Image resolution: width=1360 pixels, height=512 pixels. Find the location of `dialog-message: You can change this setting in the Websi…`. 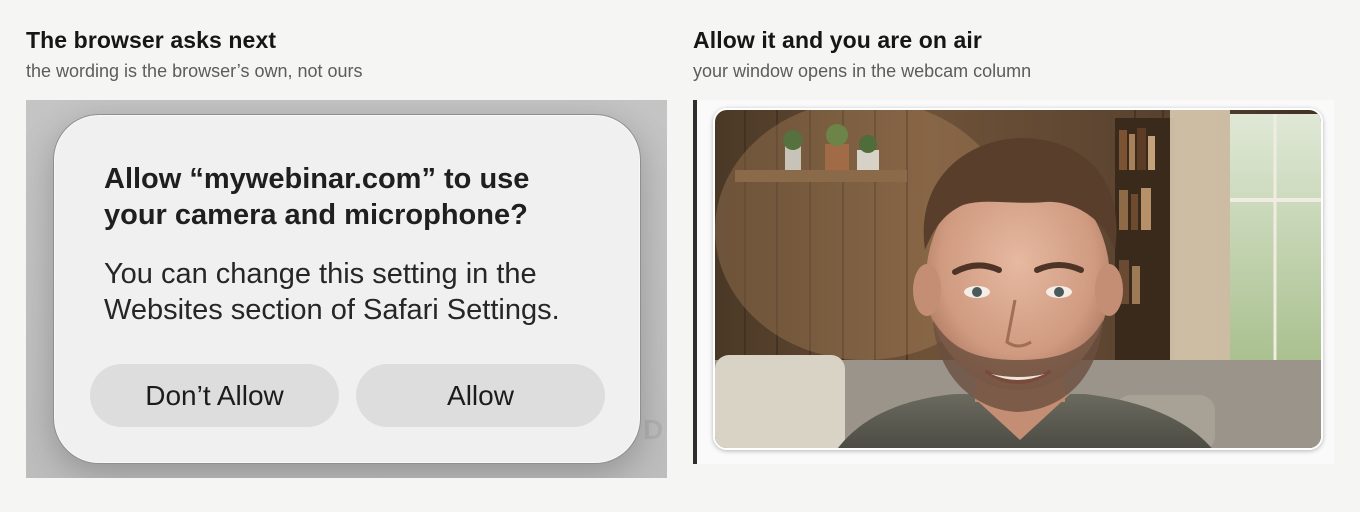

dialog-message: You can change this setting in the Websi… is located at coordinates (332, 292).